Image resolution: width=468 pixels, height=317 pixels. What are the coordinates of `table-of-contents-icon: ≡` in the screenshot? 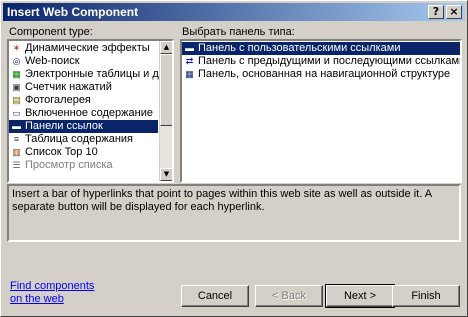 It's located at (16, 139).